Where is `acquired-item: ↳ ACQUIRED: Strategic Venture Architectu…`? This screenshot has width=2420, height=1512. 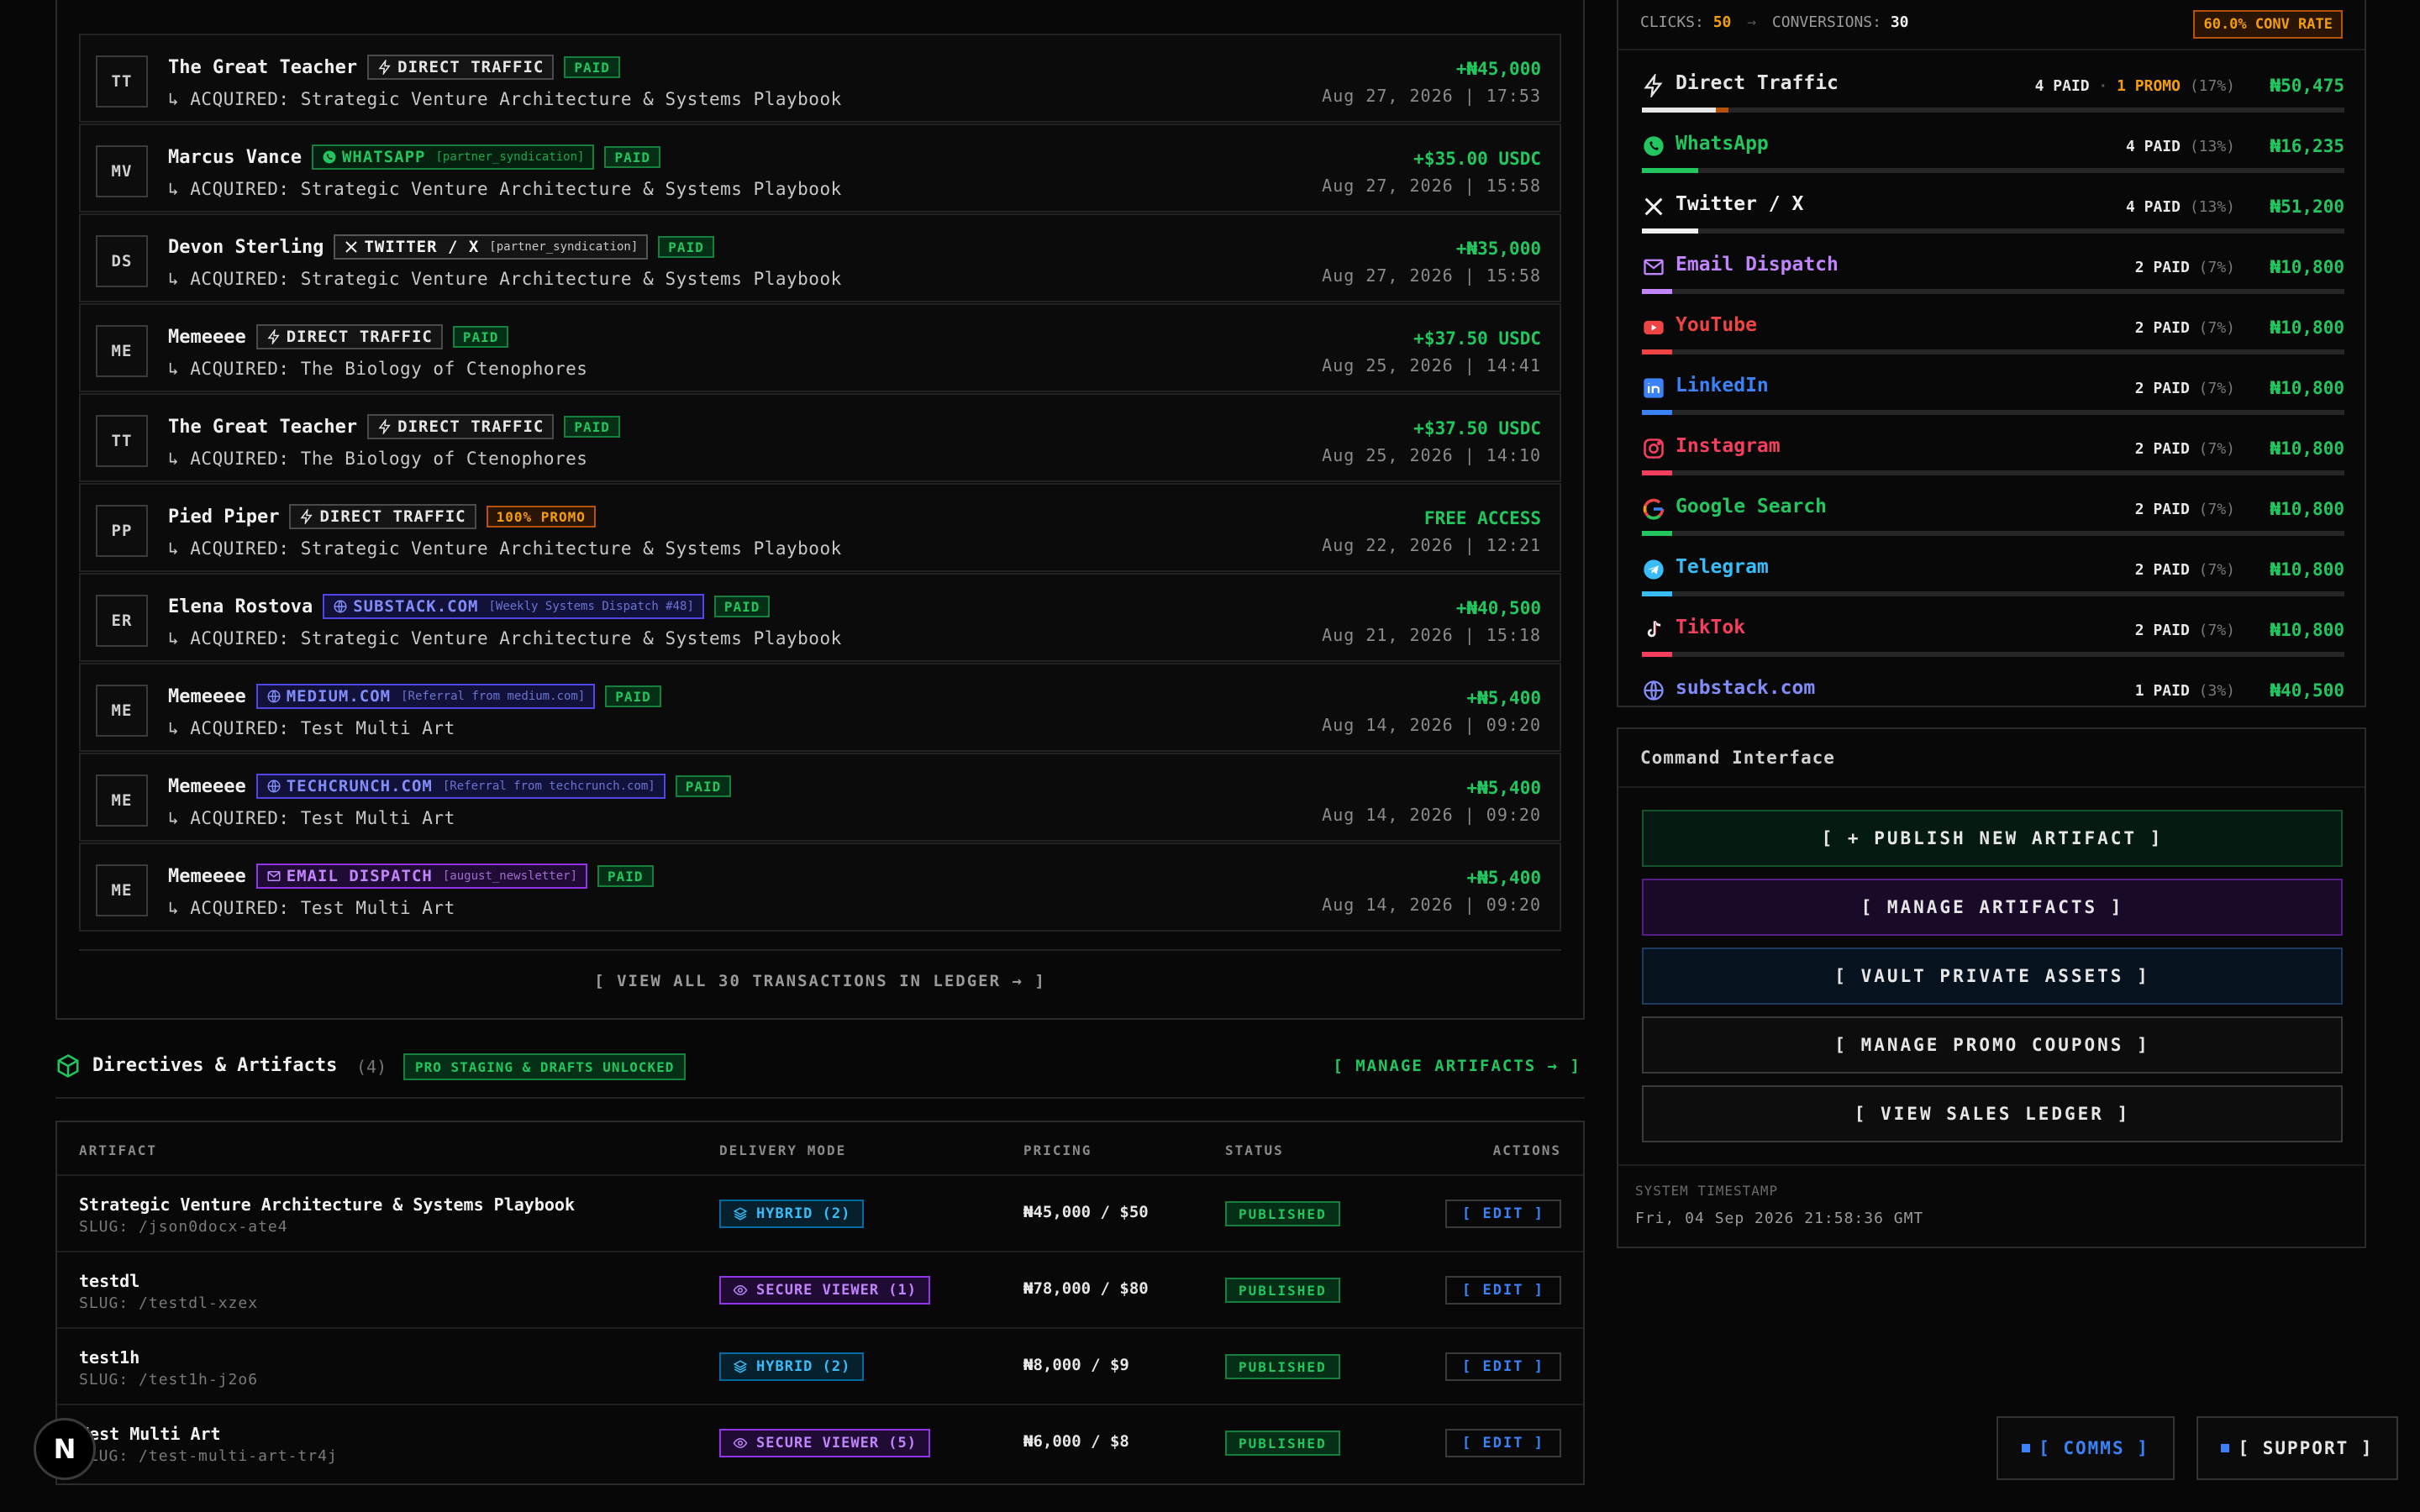
acquired-item: ↳ ACQUIRED: Strategic Venture Architectu… is located at coordinates (505, 99).